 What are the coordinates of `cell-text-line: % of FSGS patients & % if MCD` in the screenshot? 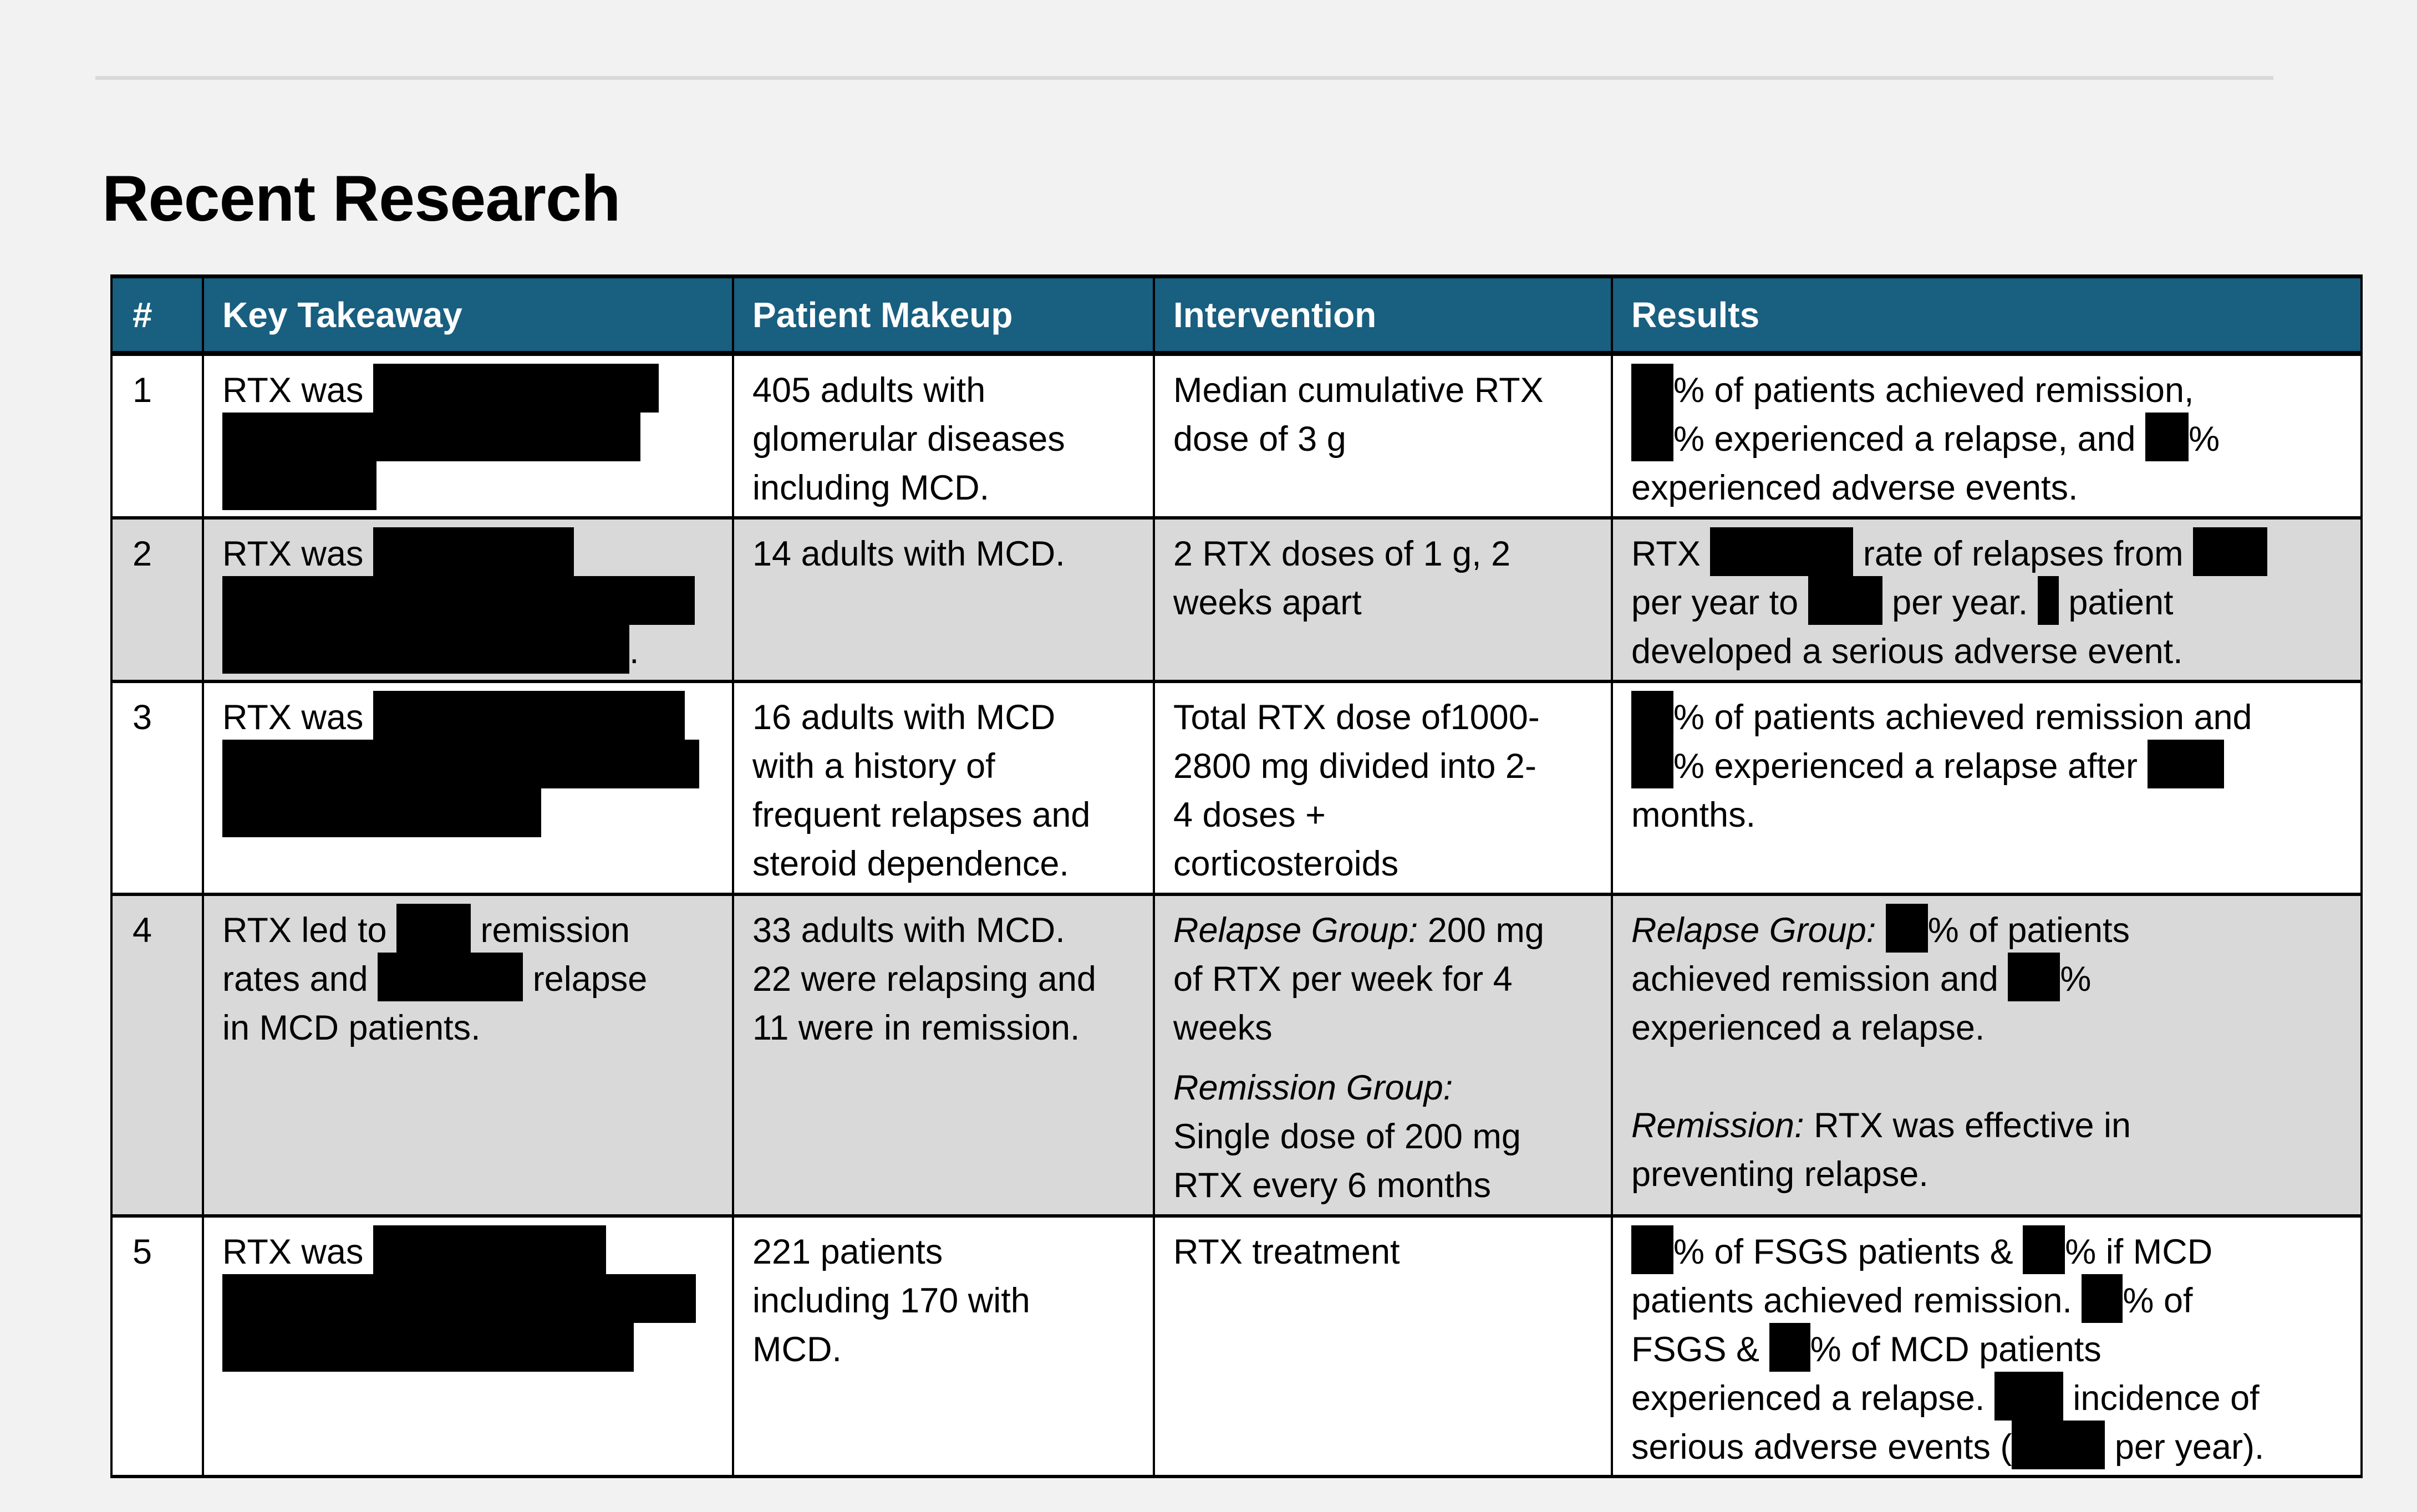 It's located at (1987, 1251).